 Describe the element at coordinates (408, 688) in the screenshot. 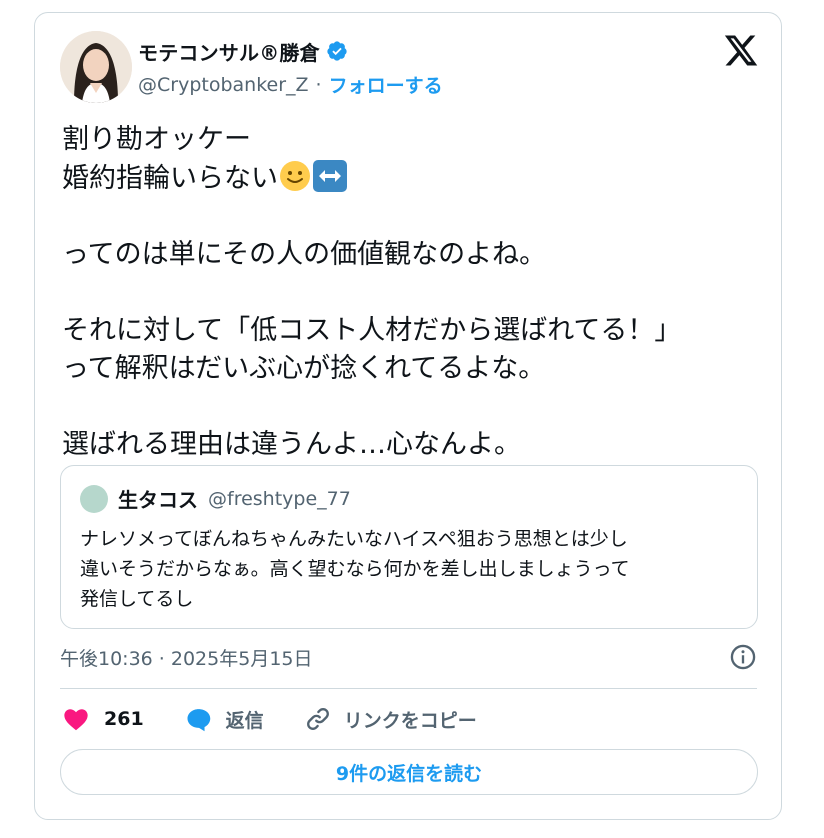

I see `divider` at that location.